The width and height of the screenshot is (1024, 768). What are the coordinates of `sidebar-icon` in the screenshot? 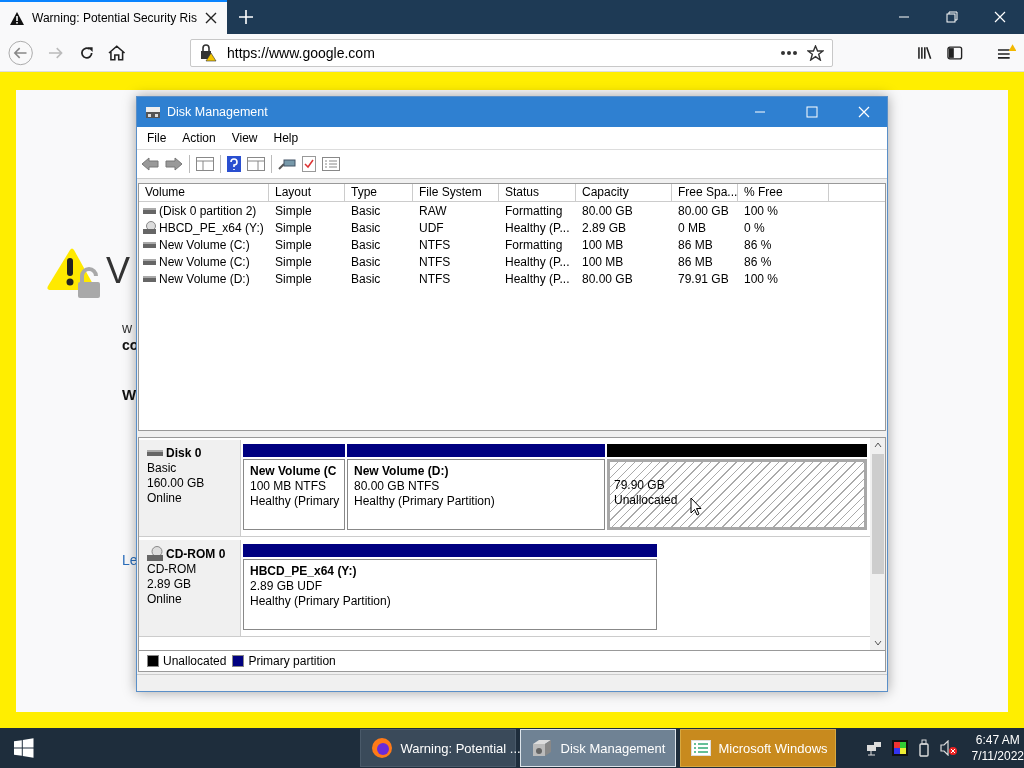 It's located at (954, 52).